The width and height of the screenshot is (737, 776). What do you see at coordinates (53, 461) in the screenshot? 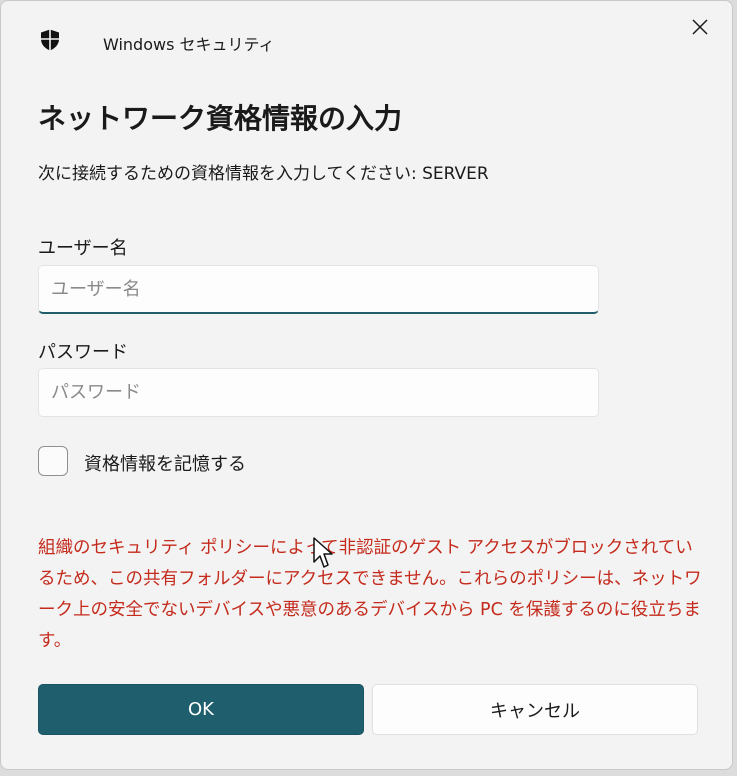
I see `remember-checkbox` at bounding box center [53, 461].